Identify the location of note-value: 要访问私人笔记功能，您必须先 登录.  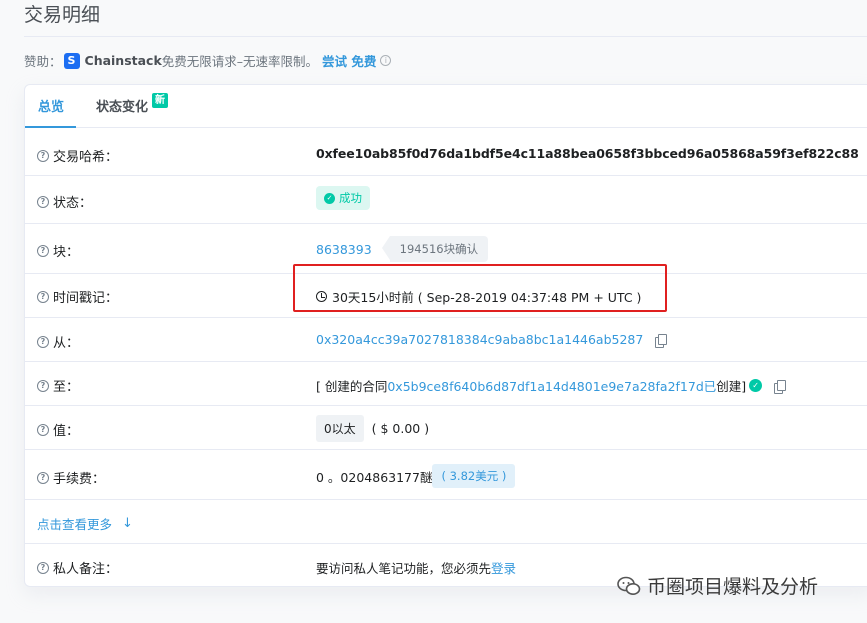
(416, 567).